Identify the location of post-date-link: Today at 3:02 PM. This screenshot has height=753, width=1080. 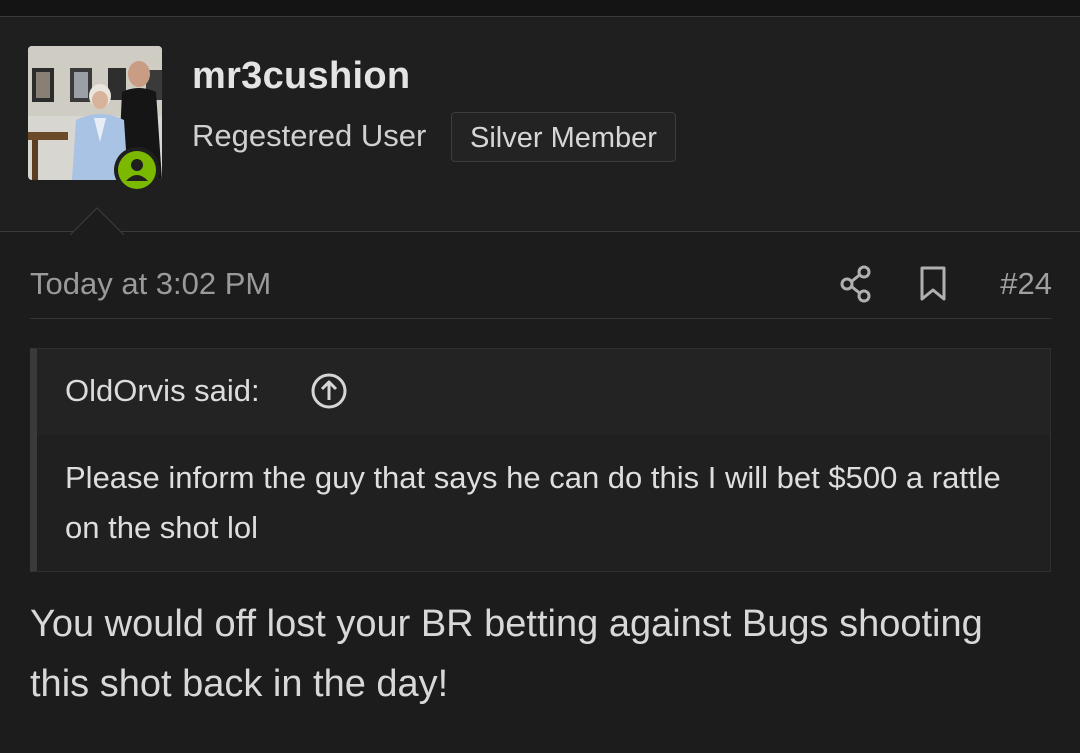
(150, 284).